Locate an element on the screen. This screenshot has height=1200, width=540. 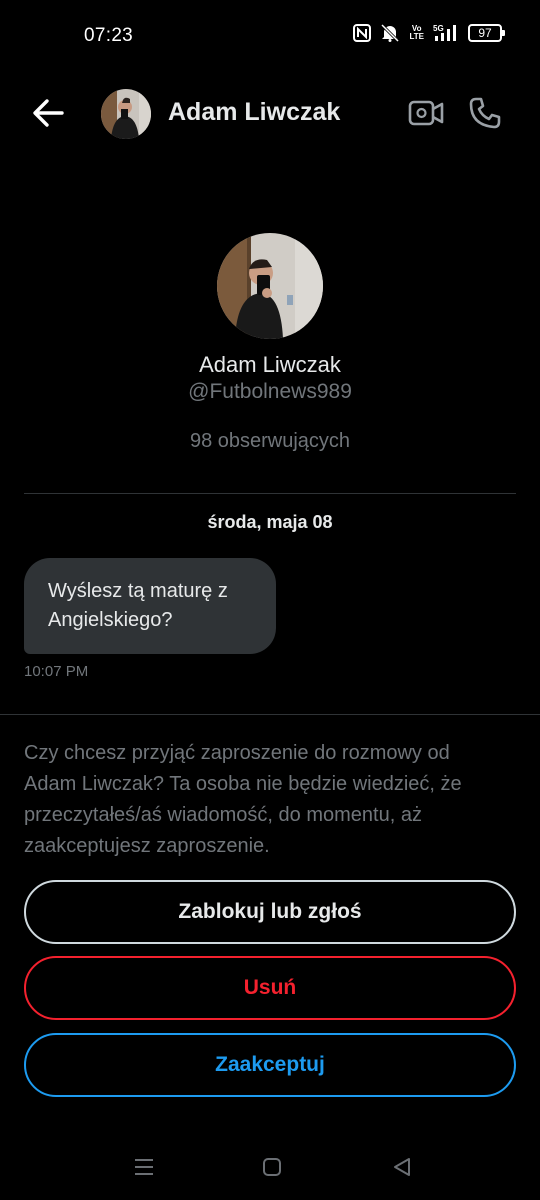
recent-apps-button is located at coordinates (144, 1167).